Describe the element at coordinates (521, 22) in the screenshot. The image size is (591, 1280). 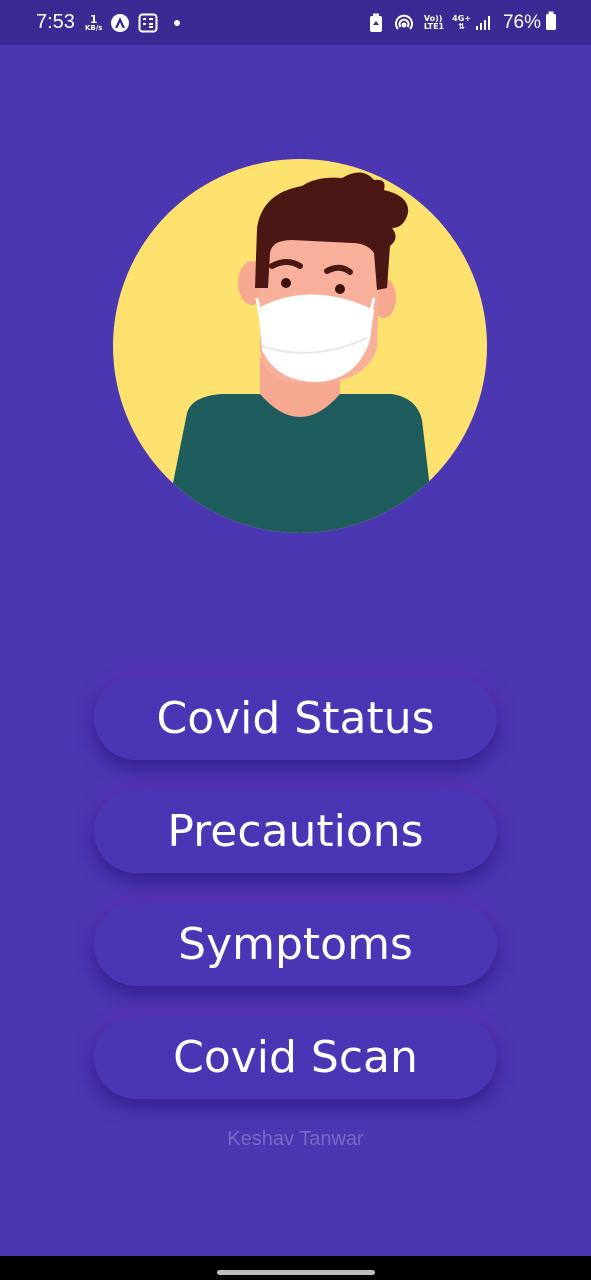
I see `battery-percent: 76%` at that location.